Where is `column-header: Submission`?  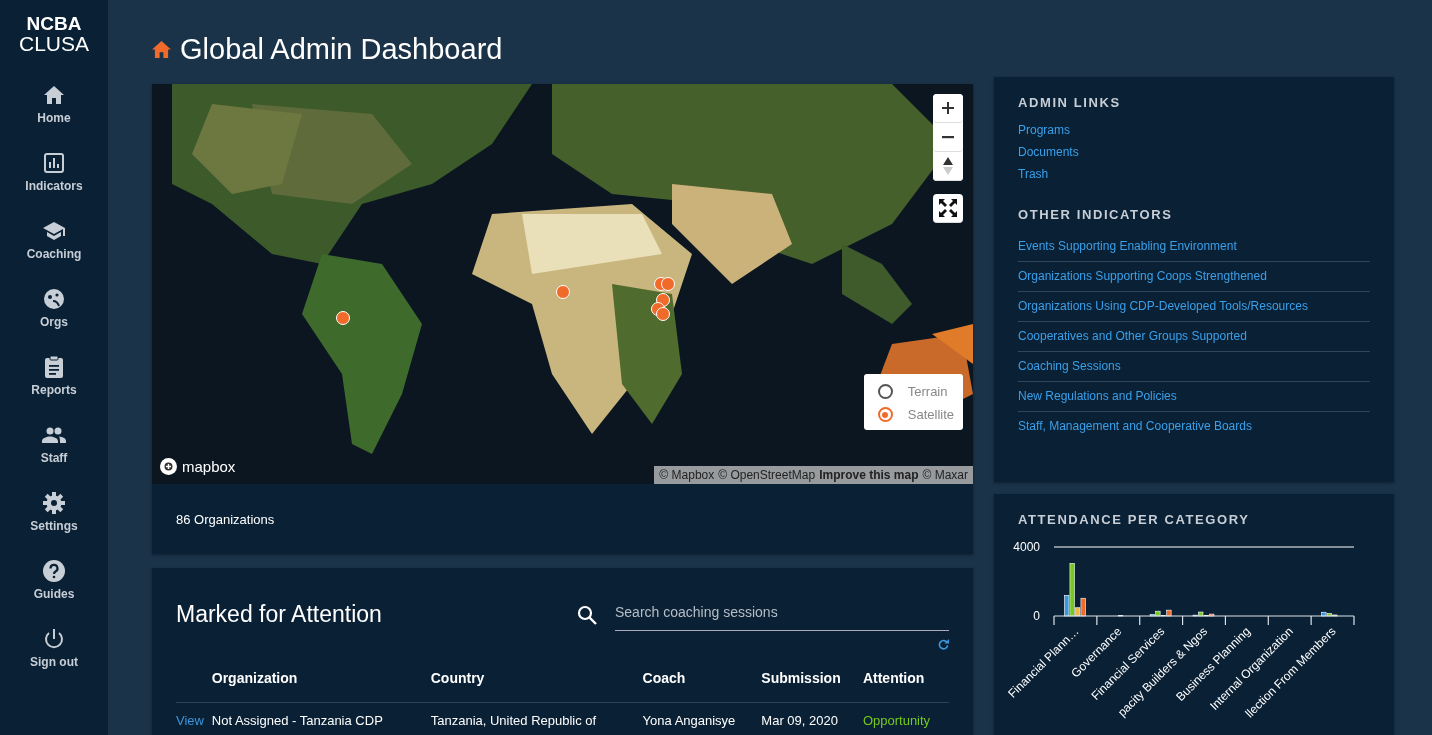 column-header: Submission is located at coordinates (812, 683).